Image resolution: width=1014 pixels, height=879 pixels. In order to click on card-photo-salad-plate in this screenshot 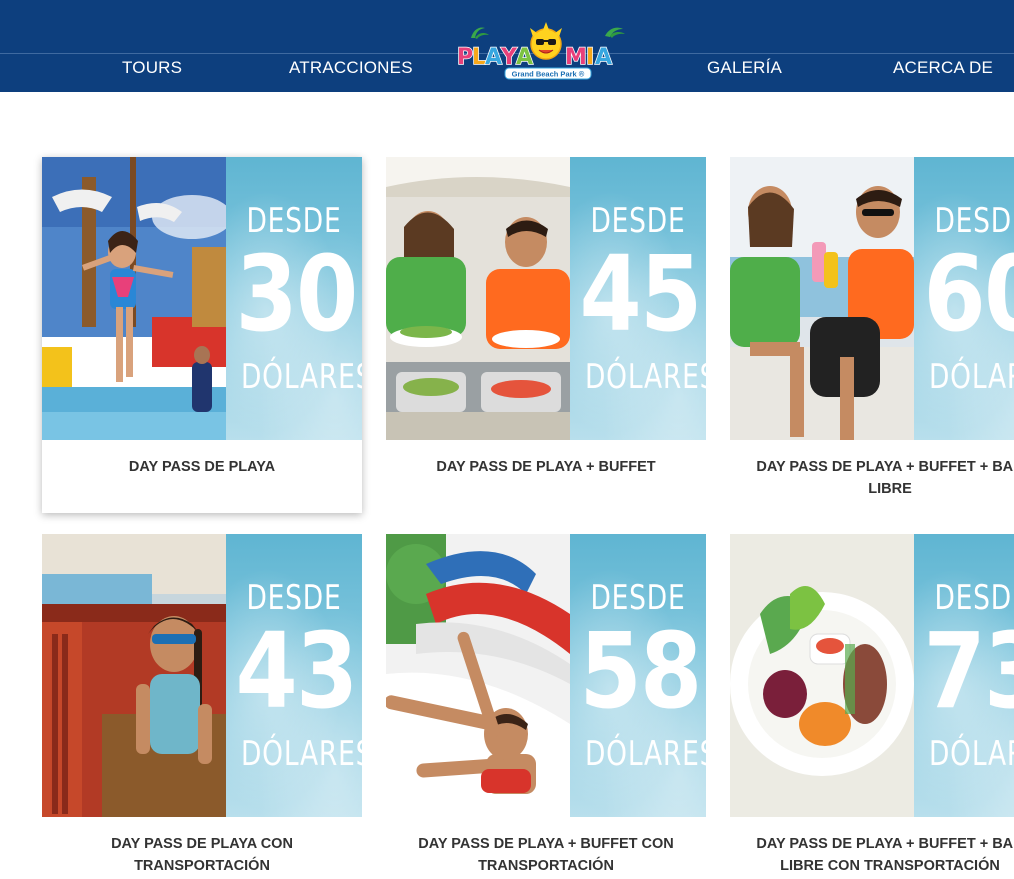, I will do `click(822, 675)`.